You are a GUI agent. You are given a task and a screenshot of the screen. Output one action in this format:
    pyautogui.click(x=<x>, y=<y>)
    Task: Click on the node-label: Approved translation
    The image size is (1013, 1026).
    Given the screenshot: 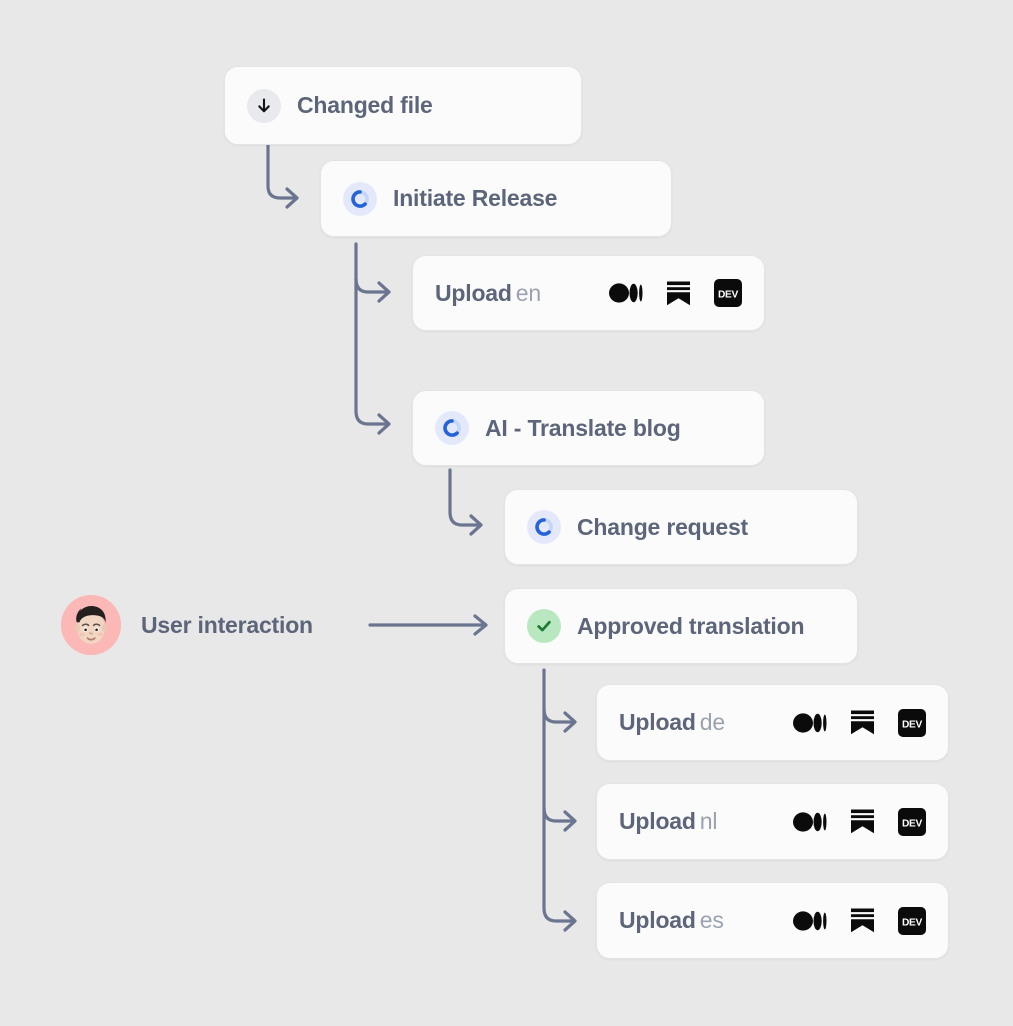 What is the action you would take?
    pyautogui.click(x=691, y=625)
    